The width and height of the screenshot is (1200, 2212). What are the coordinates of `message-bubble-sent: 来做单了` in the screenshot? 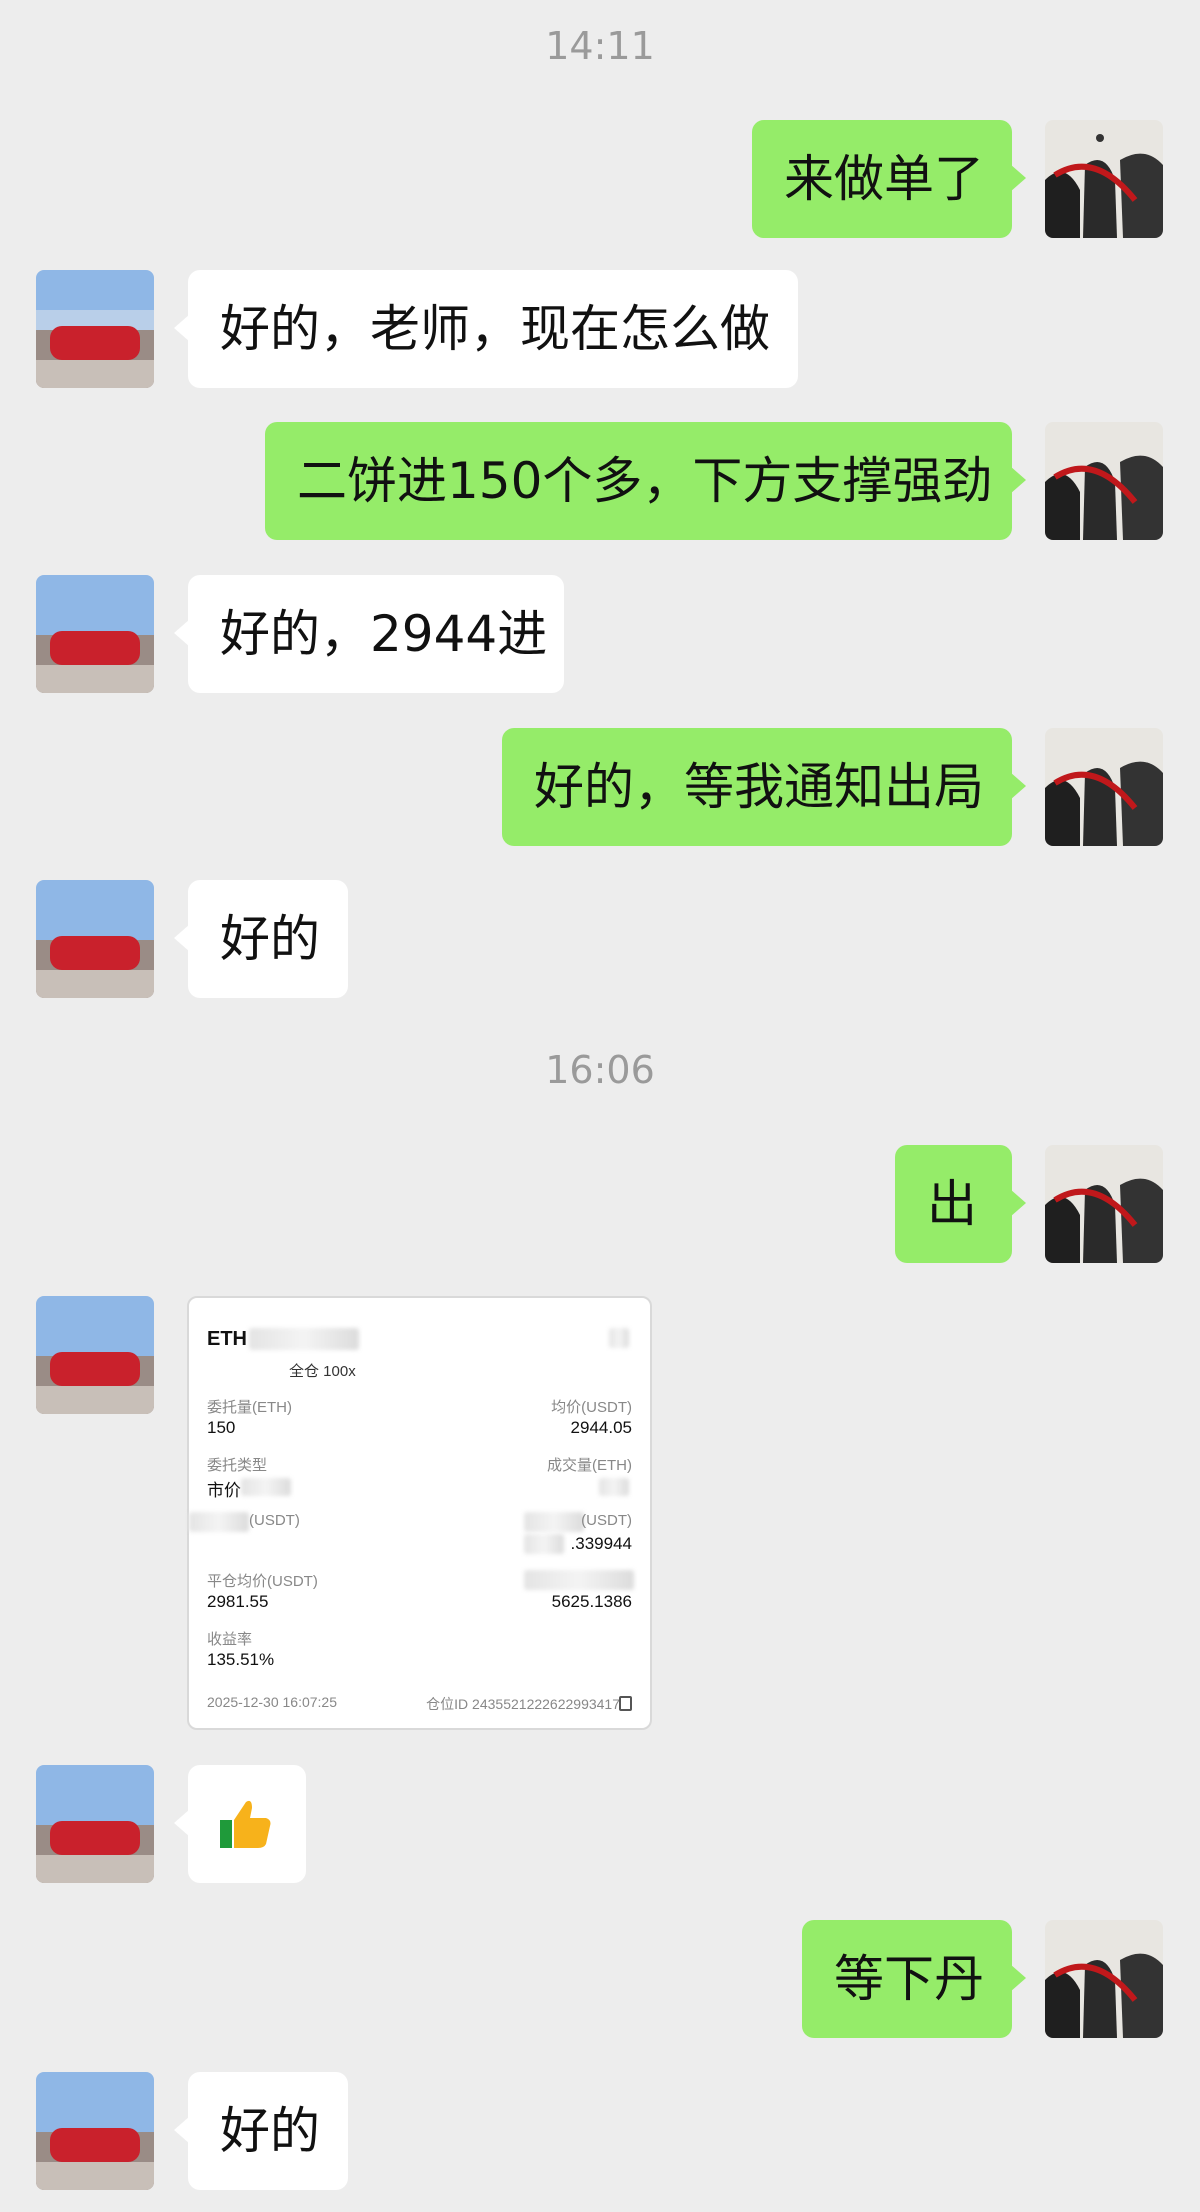 It's located at (889, 179).